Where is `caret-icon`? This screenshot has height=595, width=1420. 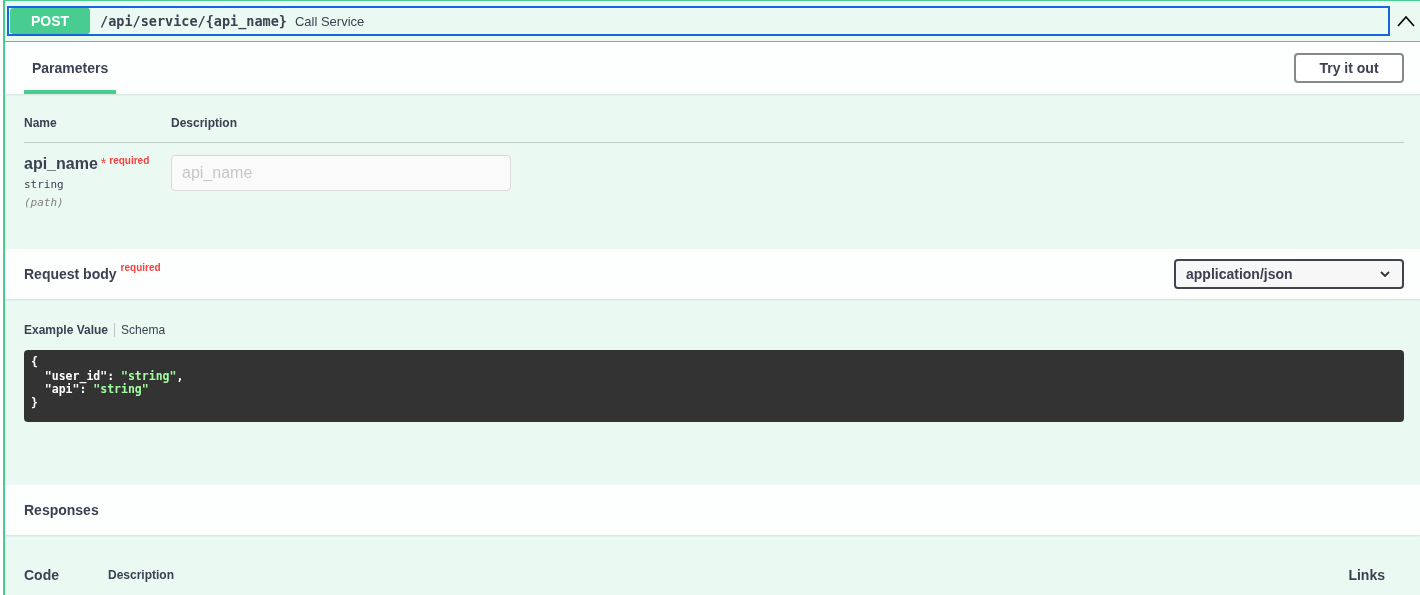
caret-icon is located at coordinates (1385, 274).